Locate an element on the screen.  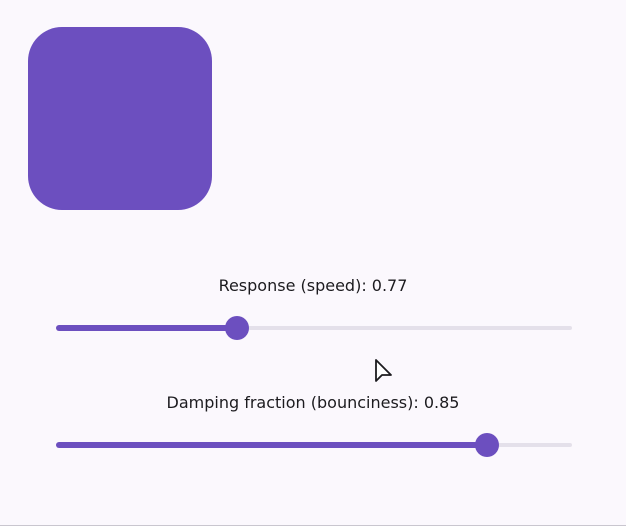
pointer-cursor-icon is located at coordinates (383, 370).